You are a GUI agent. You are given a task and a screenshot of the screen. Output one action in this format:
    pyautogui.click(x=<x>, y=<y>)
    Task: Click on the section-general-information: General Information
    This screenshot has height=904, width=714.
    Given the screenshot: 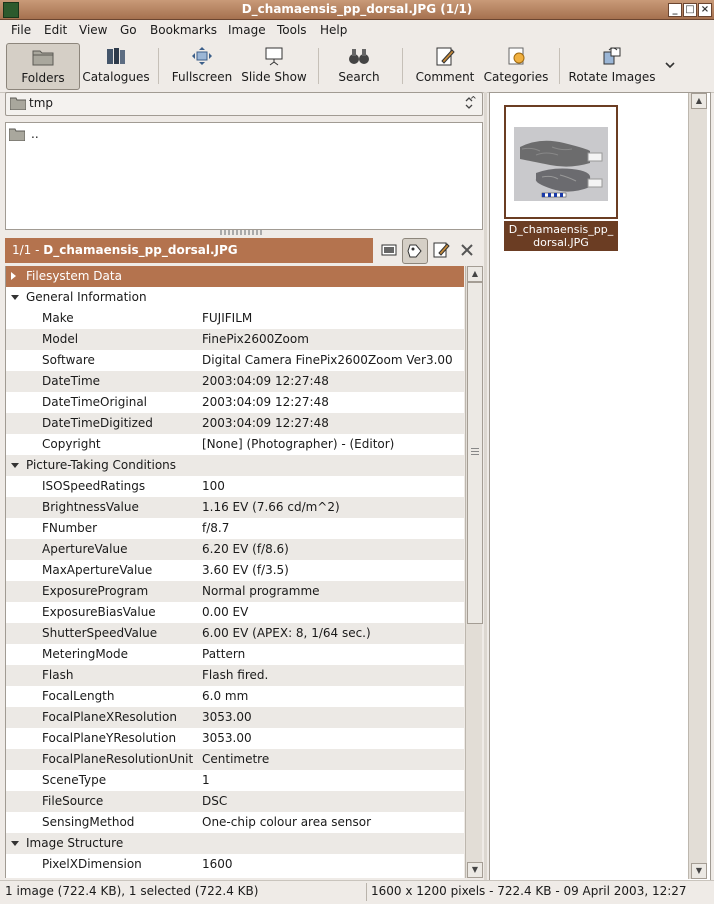 What is the action you would take?
    pyautogui.click(x=235, y=297)
    